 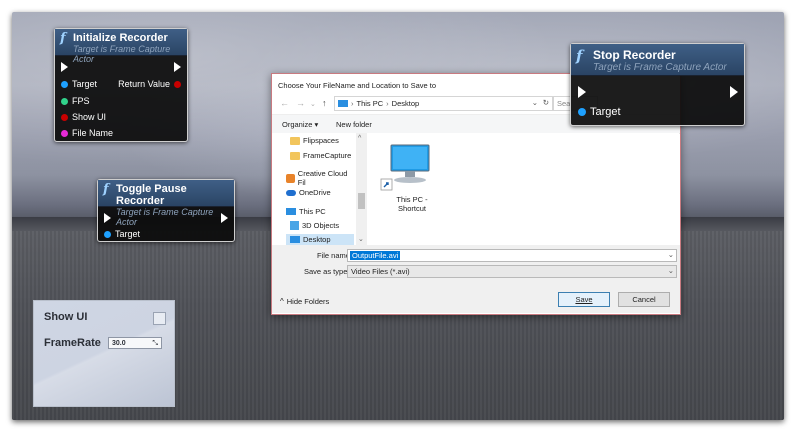 What do you see at coordinates (321, 178) in the screenshot?
I see `tree-item-creative-cloud: Creative Cloud Fil` at bounding box center [321, 178].